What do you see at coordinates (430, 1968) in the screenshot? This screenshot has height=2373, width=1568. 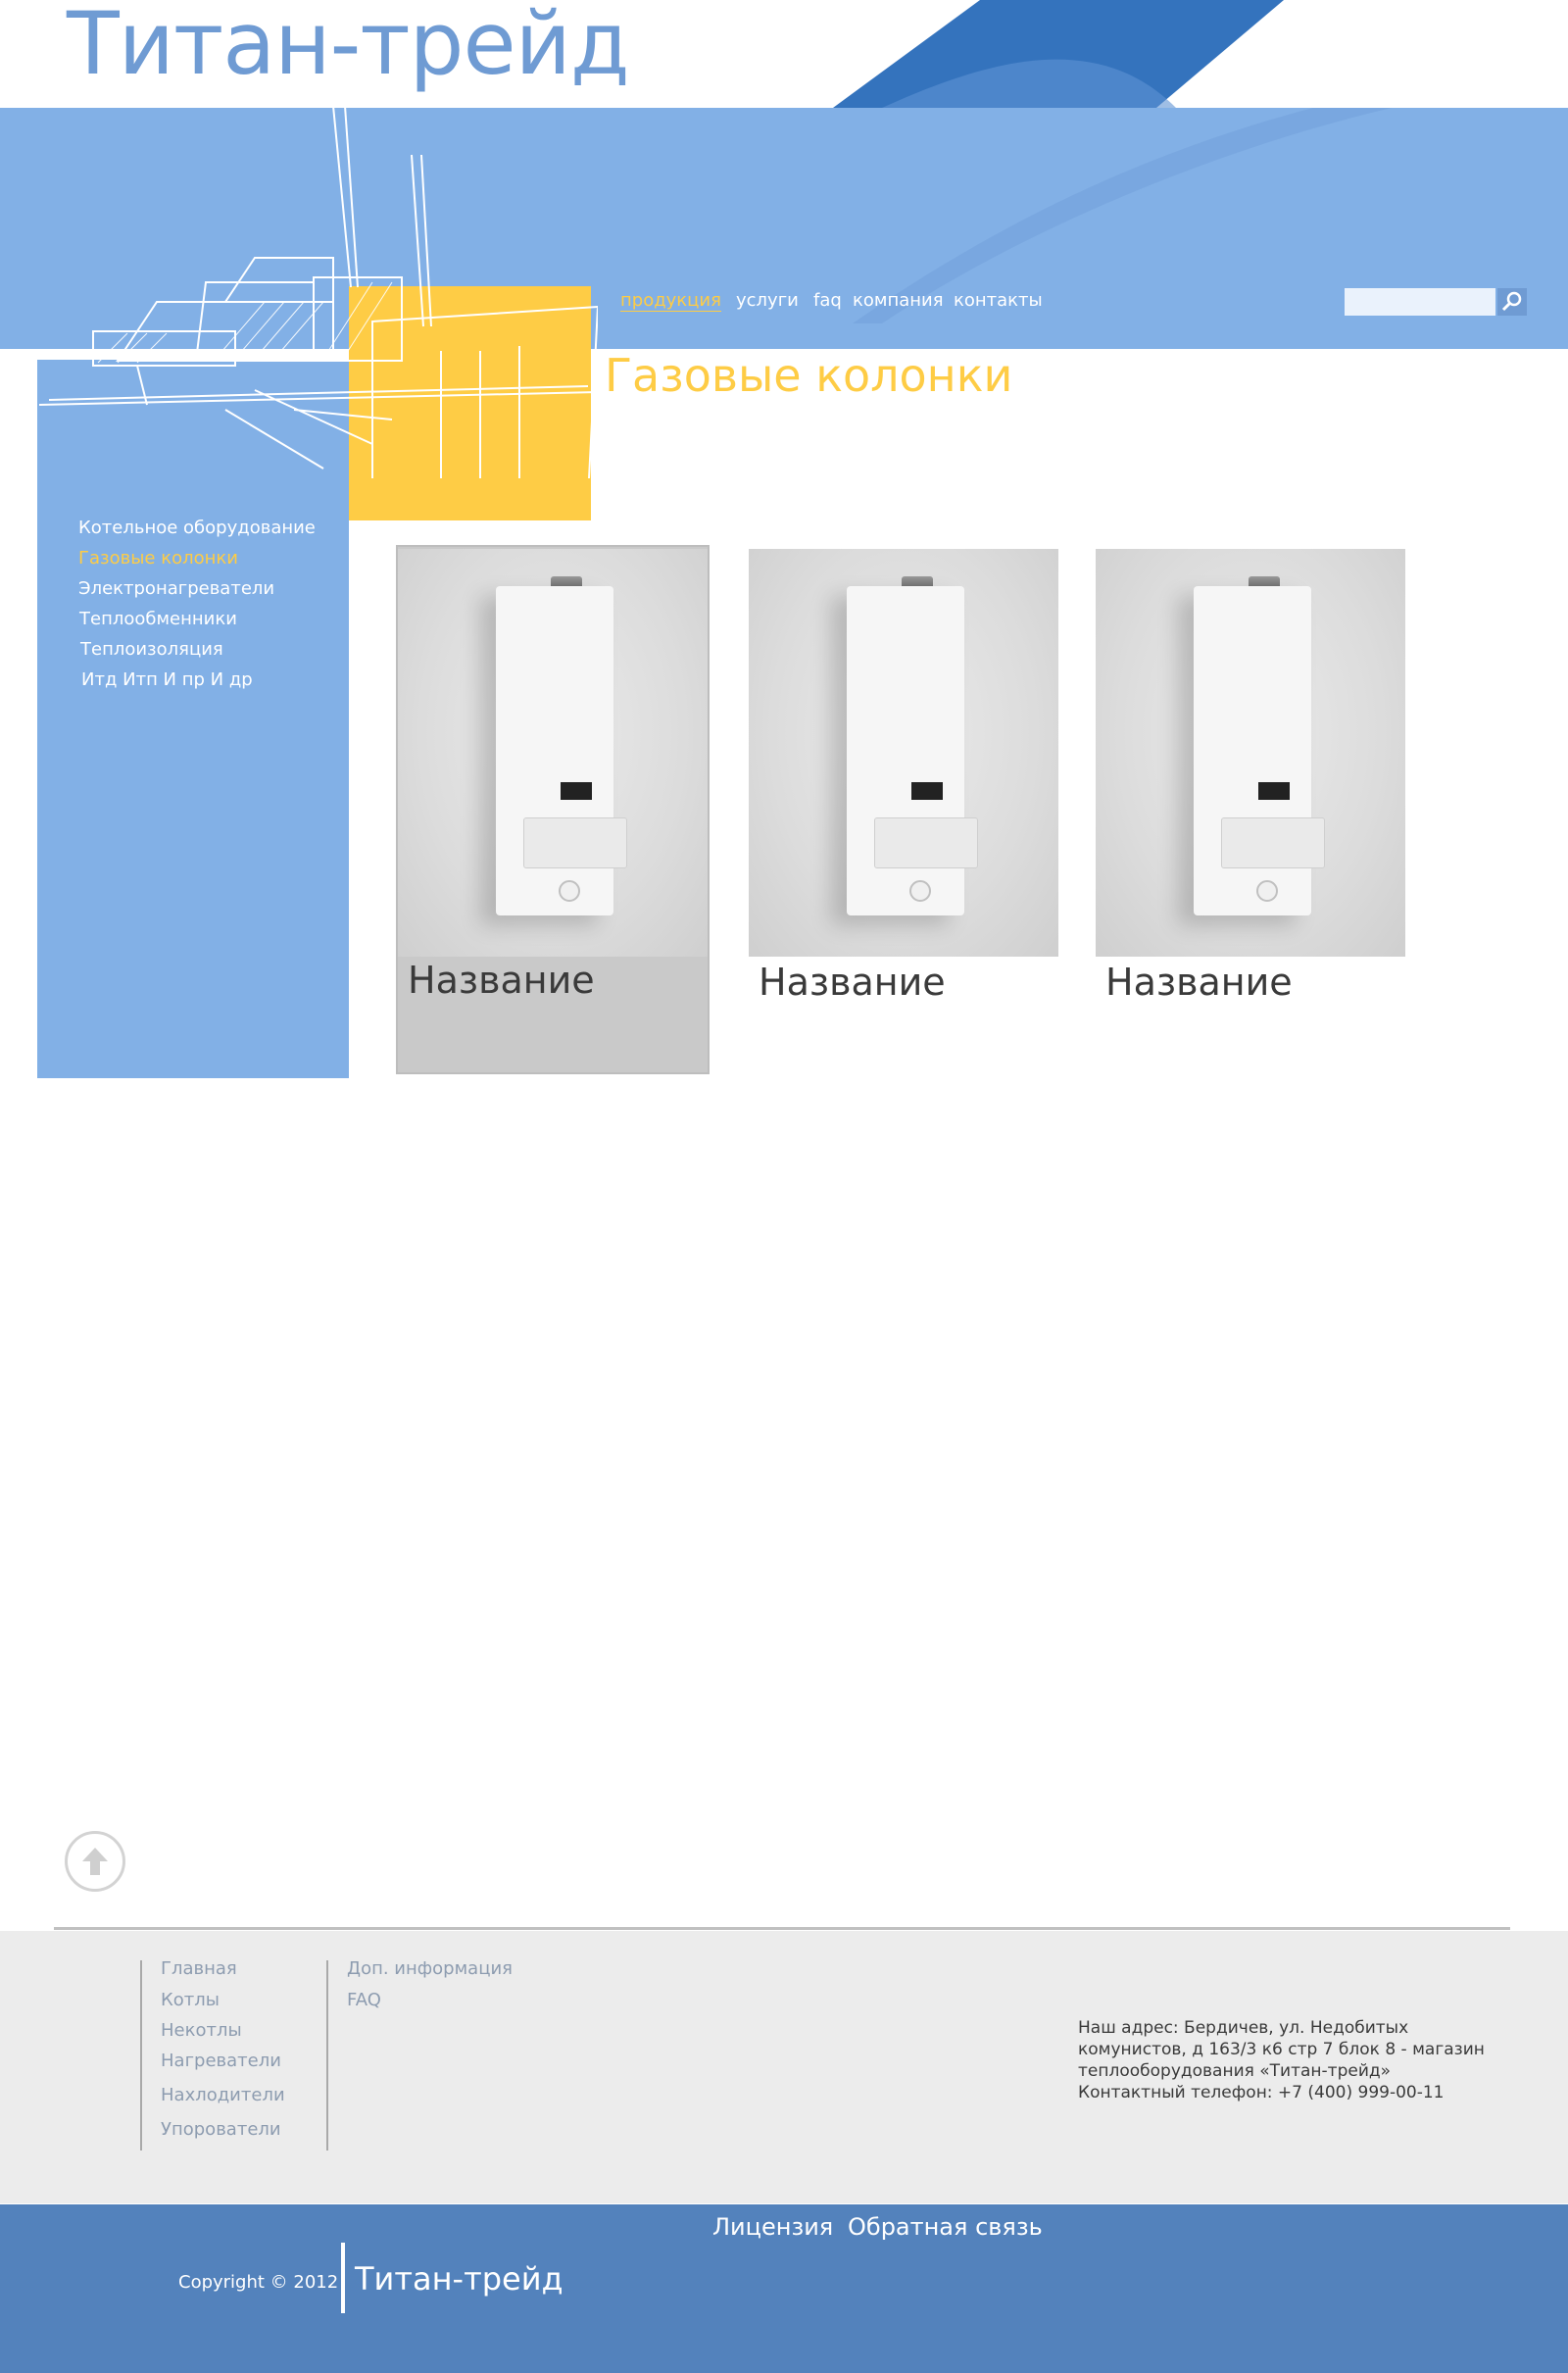 I see `footer-link-extra-info: Доп. информация` at bounding box center [430, 1968].